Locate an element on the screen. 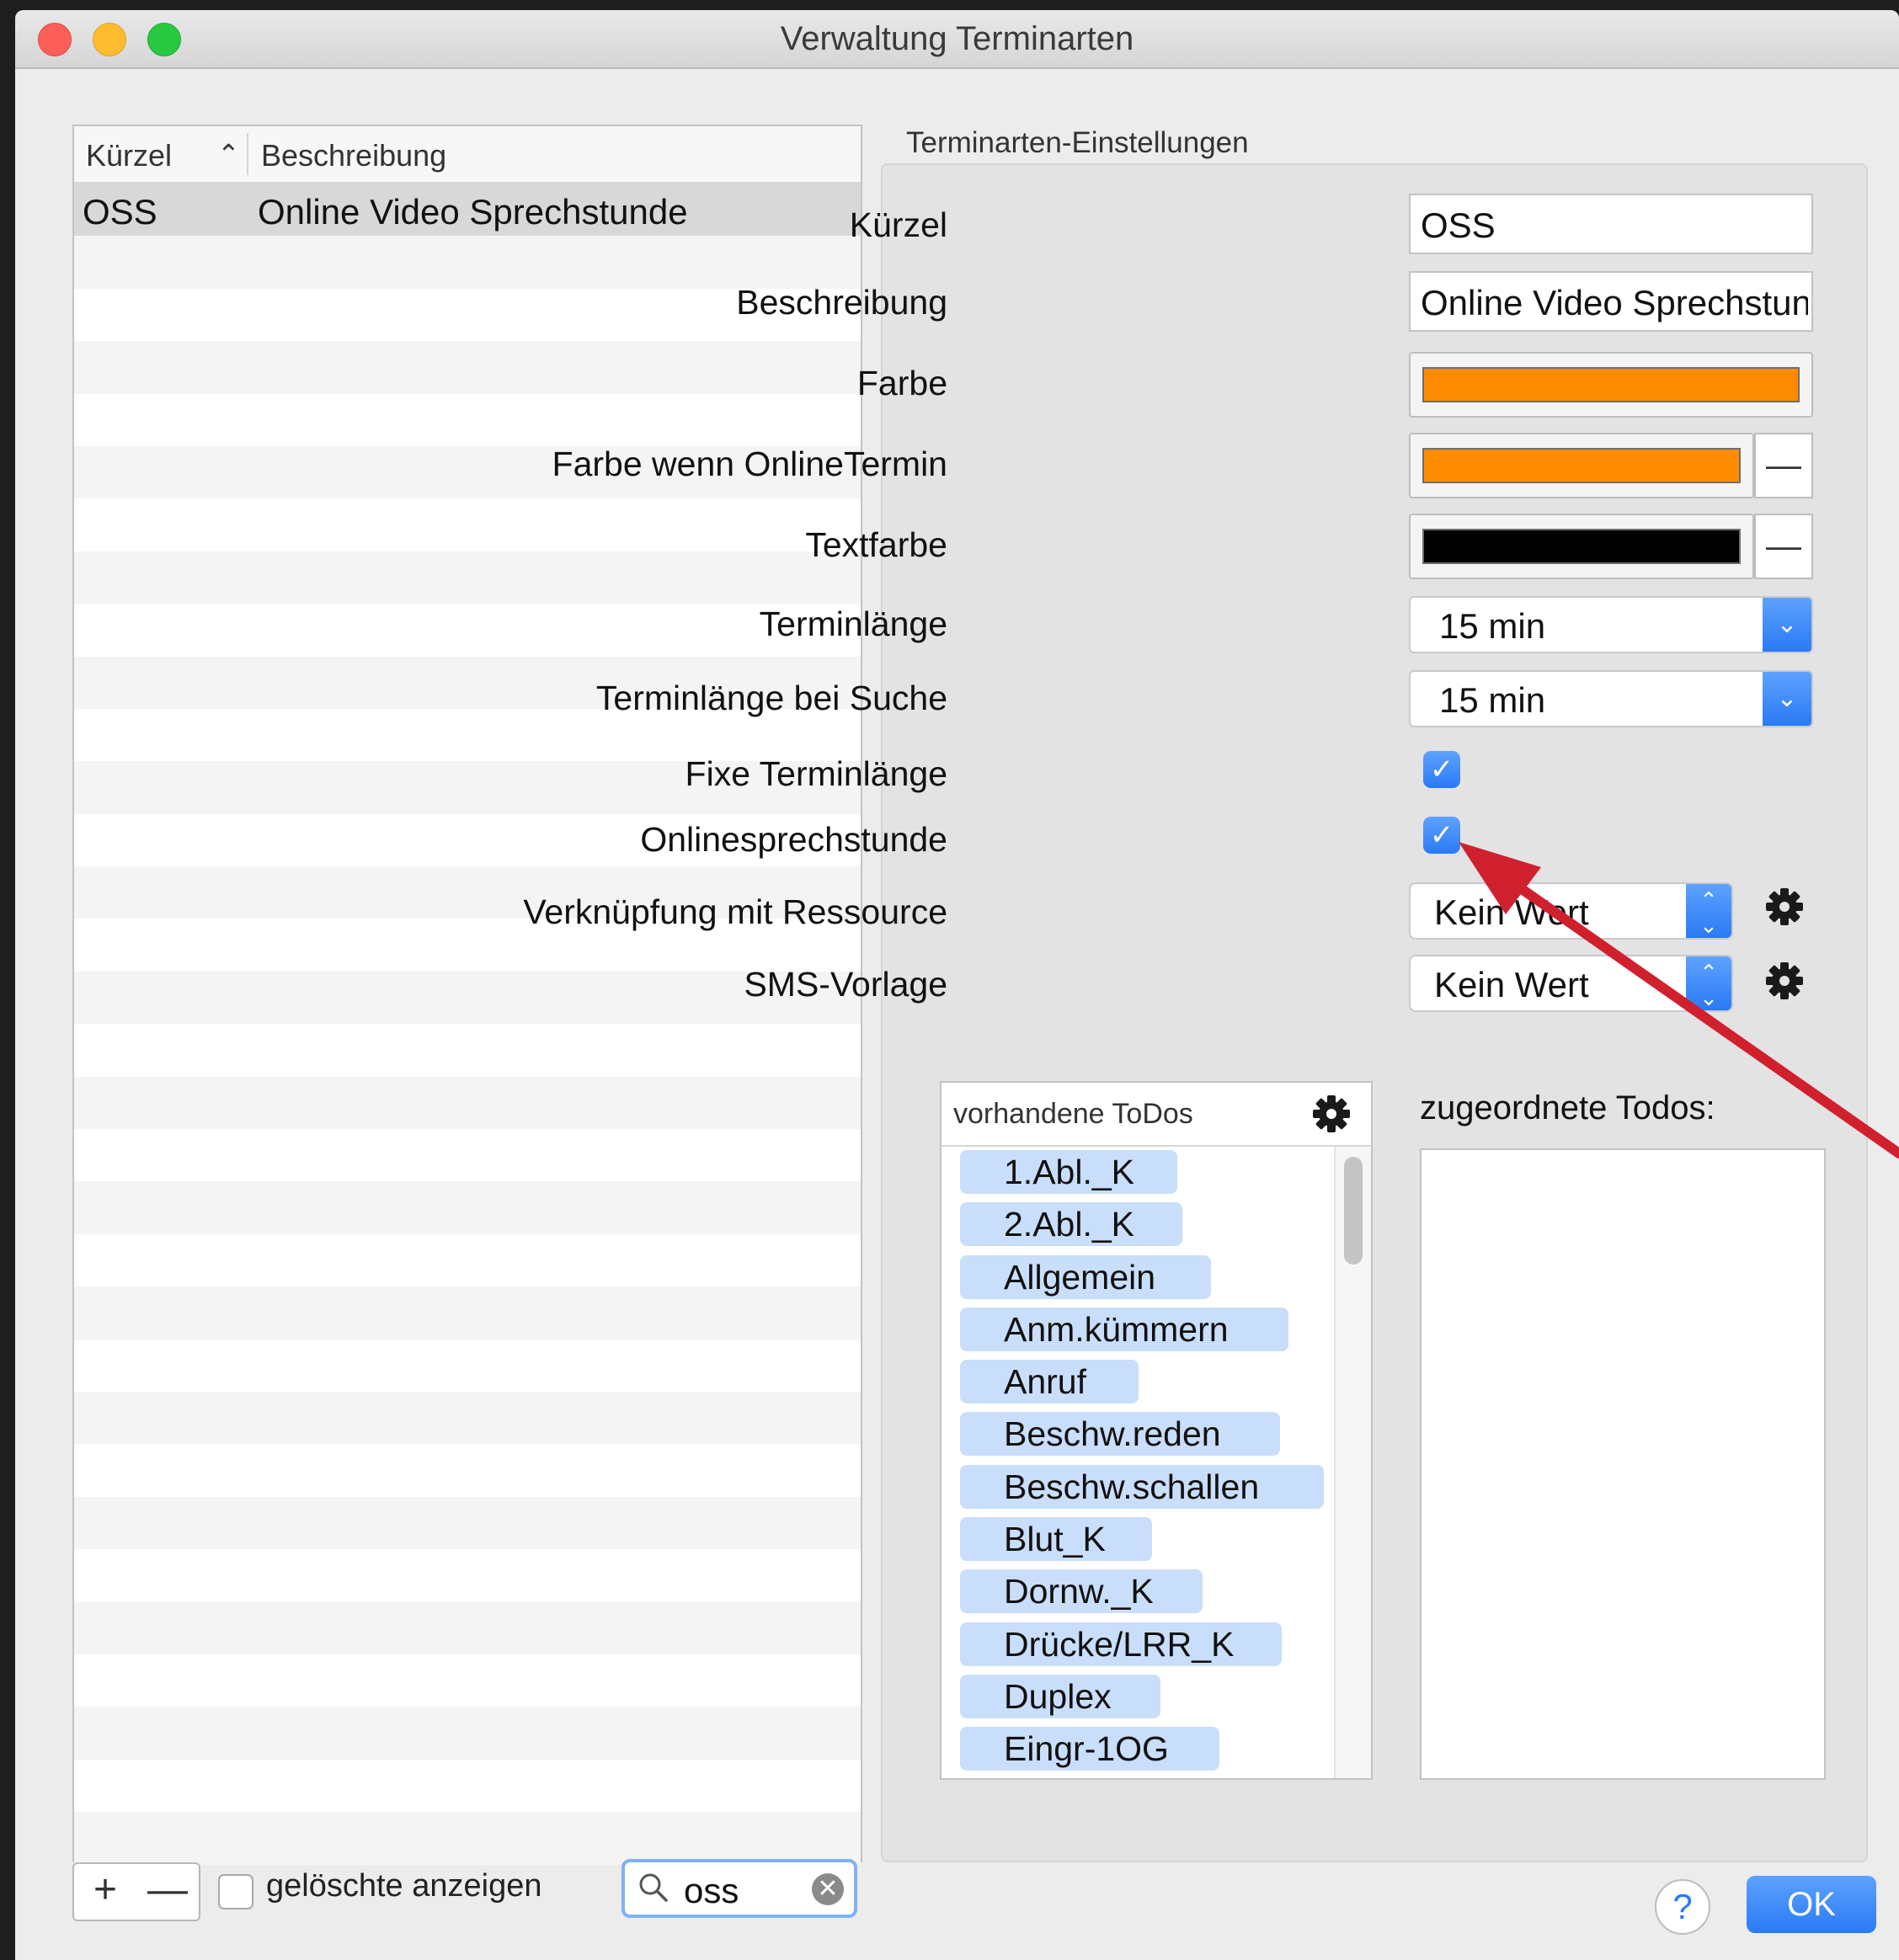 The width and height of the screenshot is (1899, 1960). search-field: oss ✕ is located at coordinates (739, 1888).